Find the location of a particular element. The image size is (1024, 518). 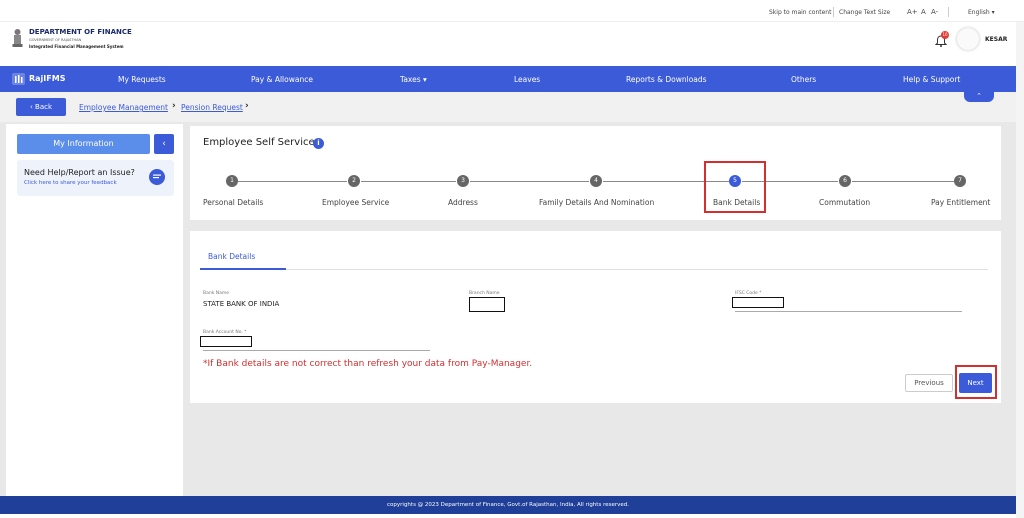

tab-rule is located at coordinates (594, 269).